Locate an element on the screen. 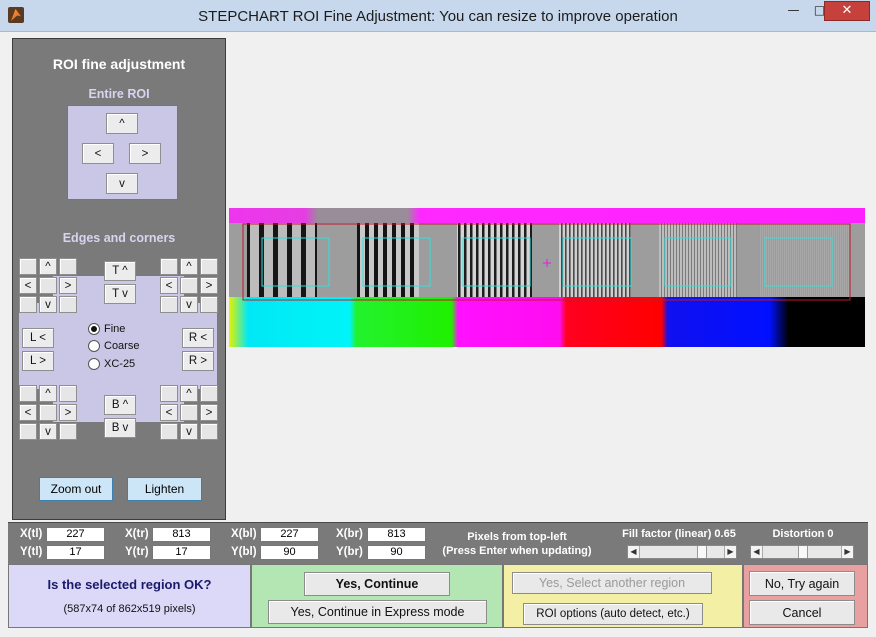 This screenshot has width=876, height=637. bl-corner-down-button: v is located at coordinates (48, 431).